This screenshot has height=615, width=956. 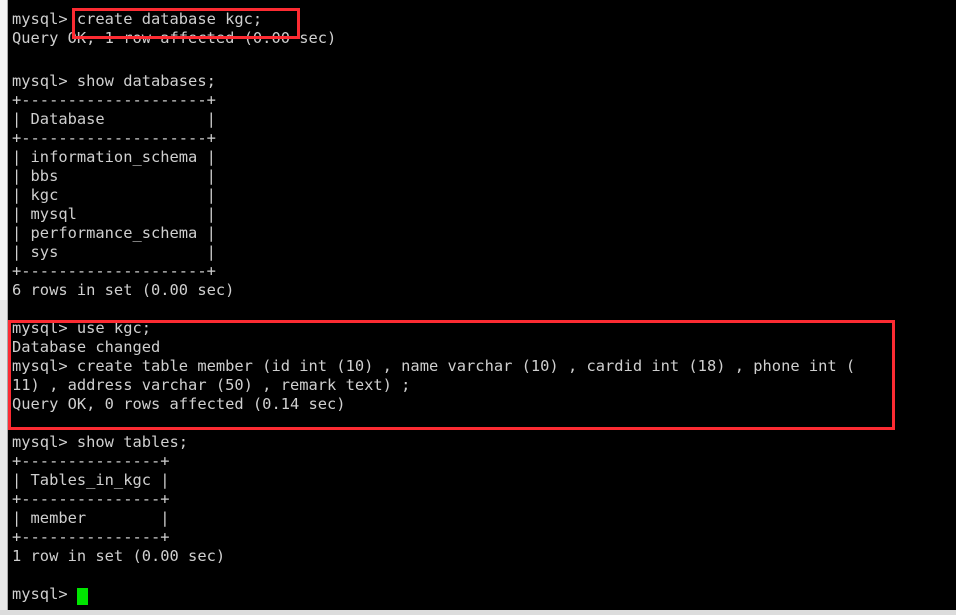 What do you see at coordinates (91, 480) in the screenshot?
I see `terminal-line: | Tables_in_kgc |` at bounding box center [91, 480].